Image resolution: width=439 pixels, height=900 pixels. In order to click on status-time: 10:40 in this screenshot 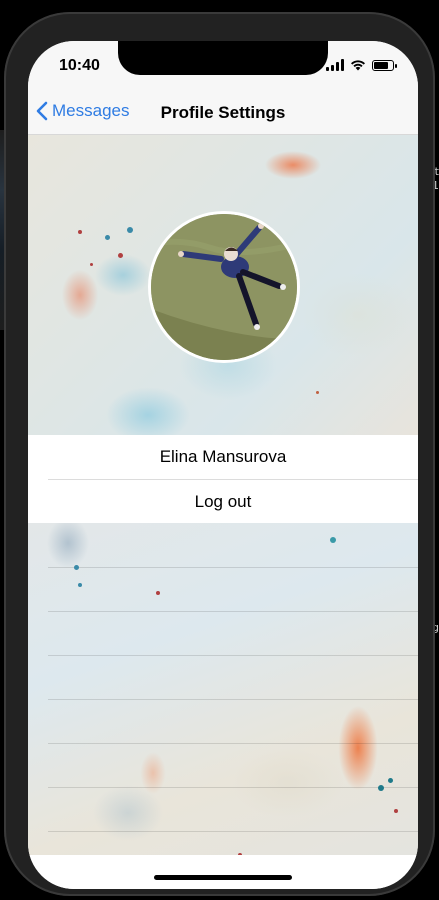, I will do `click(79, 65)`.